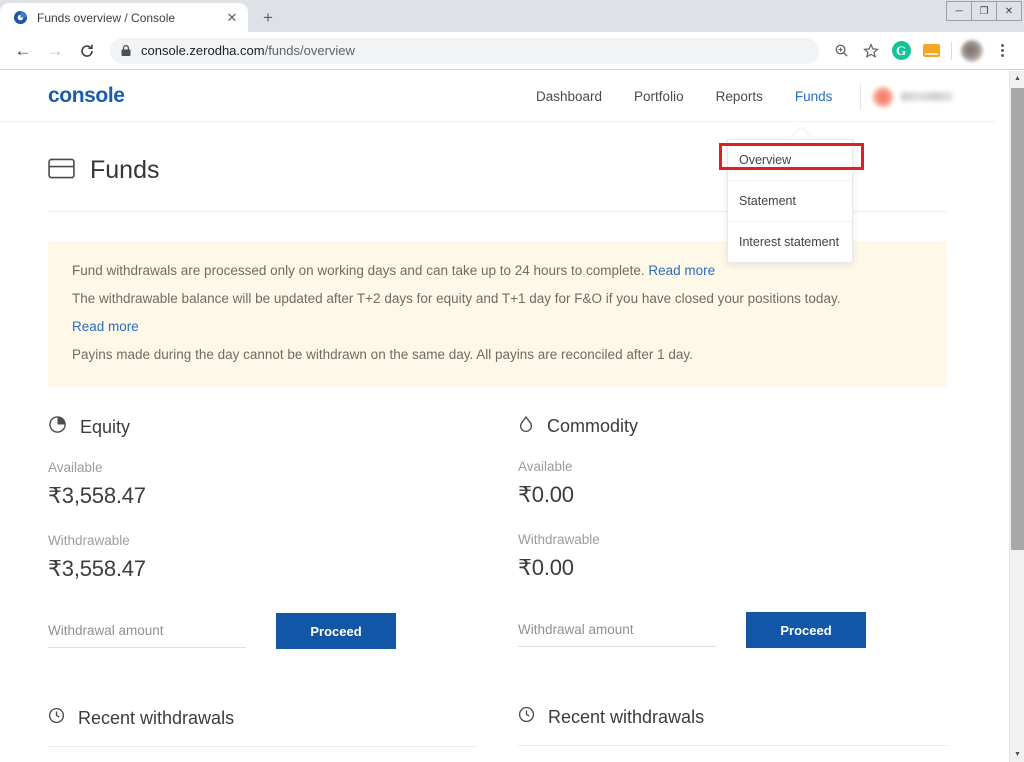  I want to click on funds-dropdown-menu: Overview Statement Interest statement, so click(790, 201).